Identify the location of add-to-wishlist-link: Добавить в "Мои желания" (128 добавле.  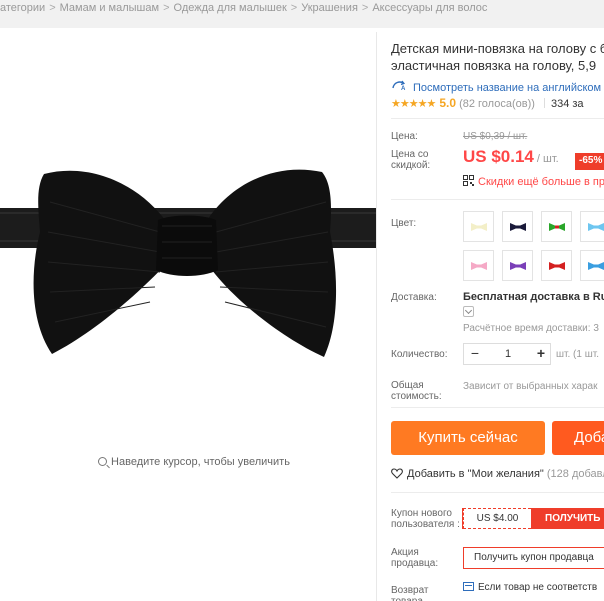
(497, 474).